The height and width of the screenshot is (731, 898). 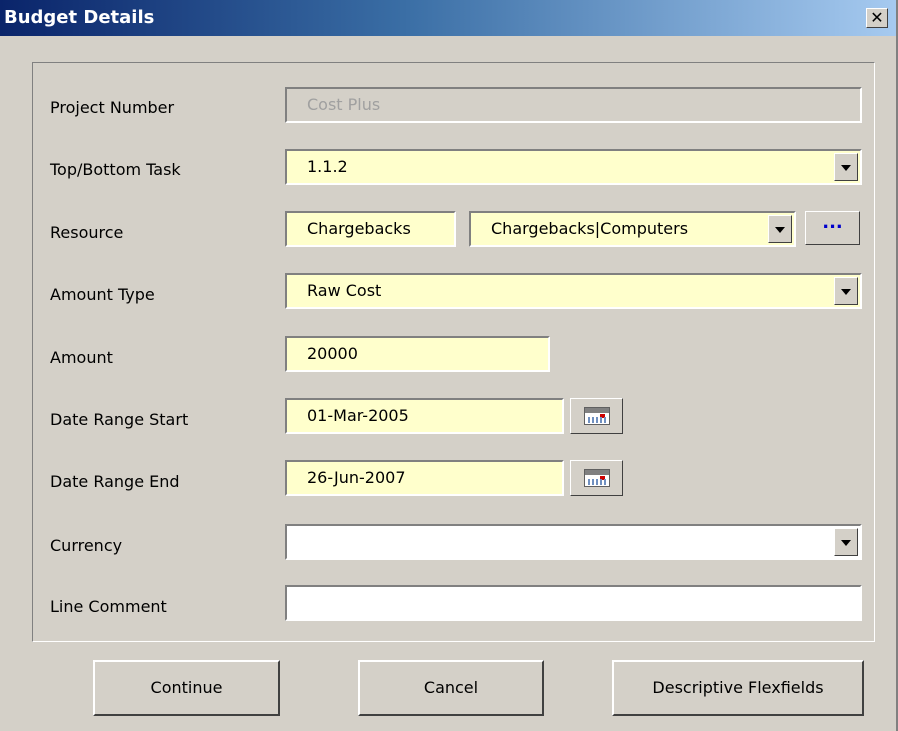 What do you see at coordinates (86, 545) in the screenshot?
I see `currency-label: Currency` at bounding box center [86, 545].